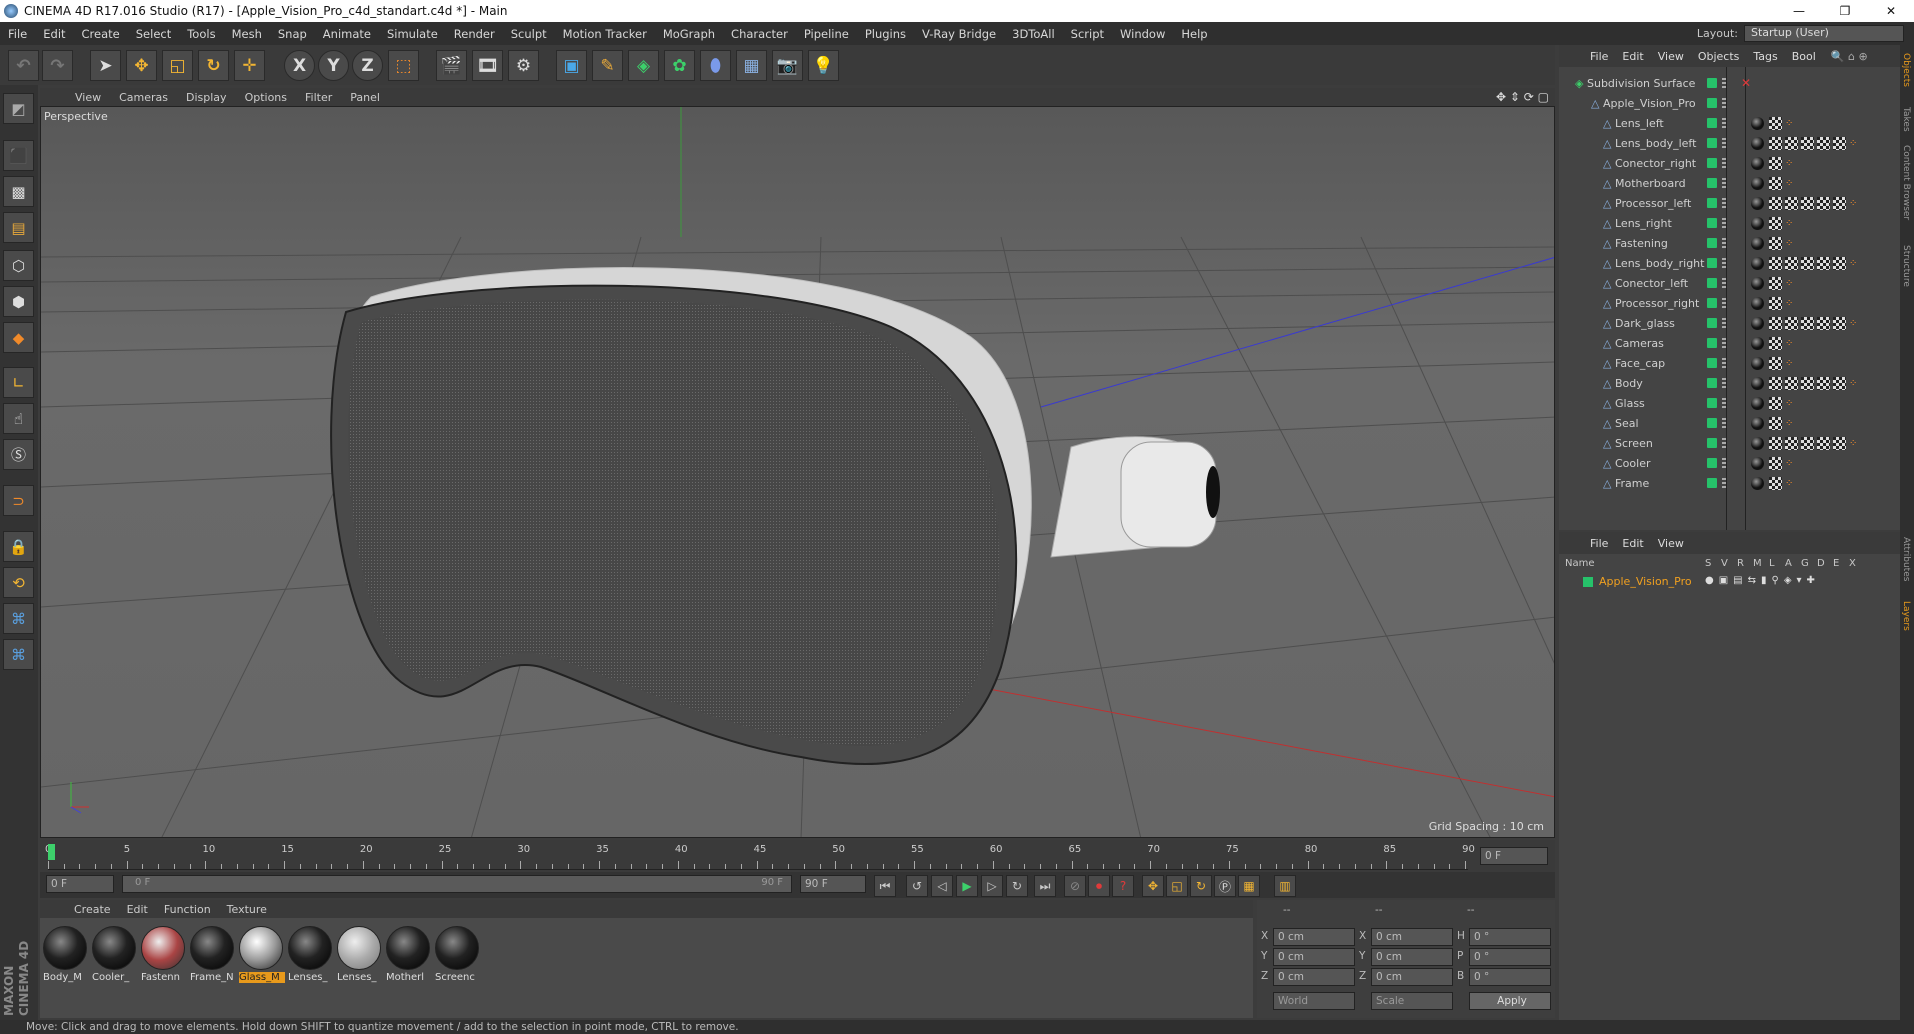  What do you see at coordinates (1729, 143) in the screenshot?
I see `object-row: △ Lens_body_left ⁘` at bounding box center [1729, 143].